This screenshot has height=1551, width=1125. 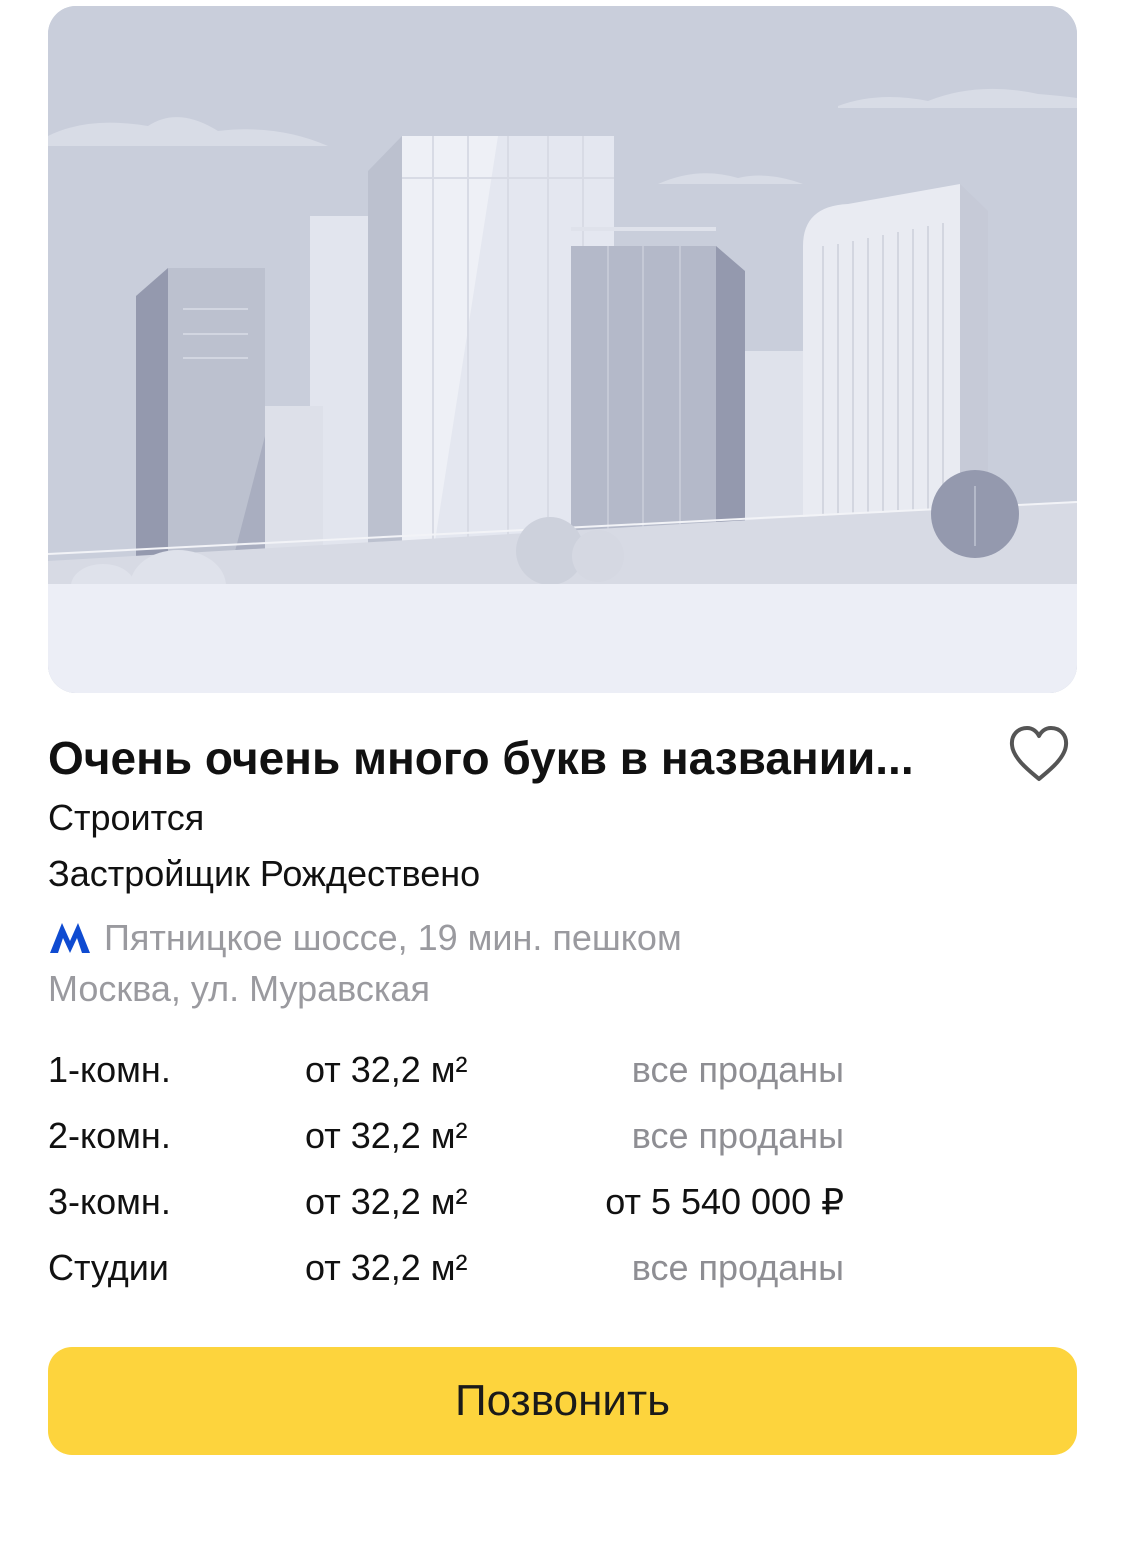 What do you see at coordinates (109, 1069) in the screenshot?
I see `room-type: 1-комн.` at bounding box center [109, 1069].